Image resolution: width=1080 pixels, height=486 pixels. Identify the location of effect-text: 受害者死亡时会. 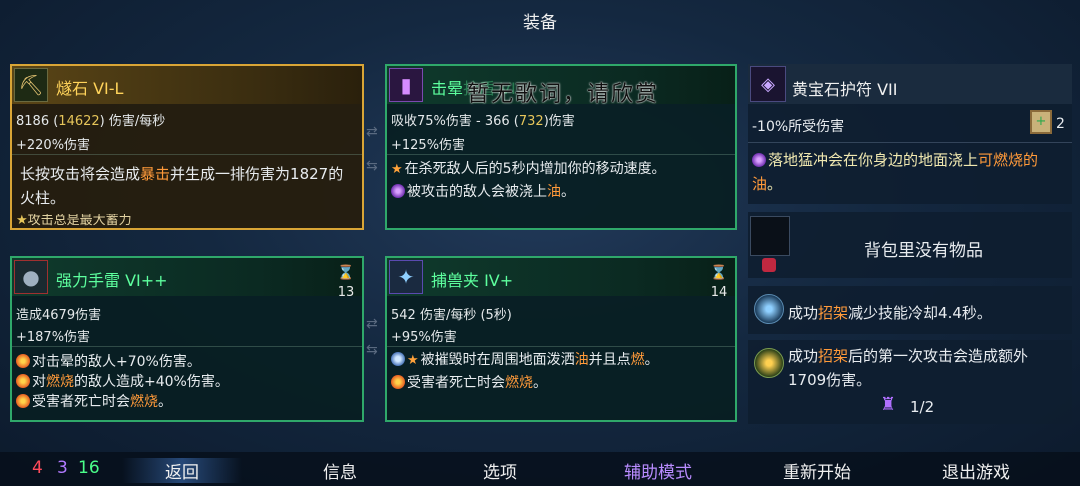
(81, 402).